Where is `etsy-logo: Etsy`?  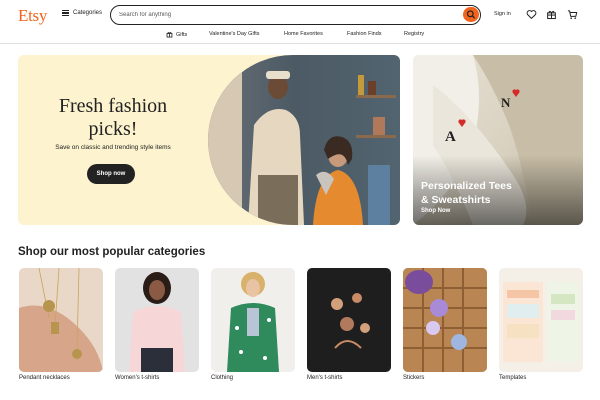 etsy-logo: Etsy is located at coordinates (32, 16).